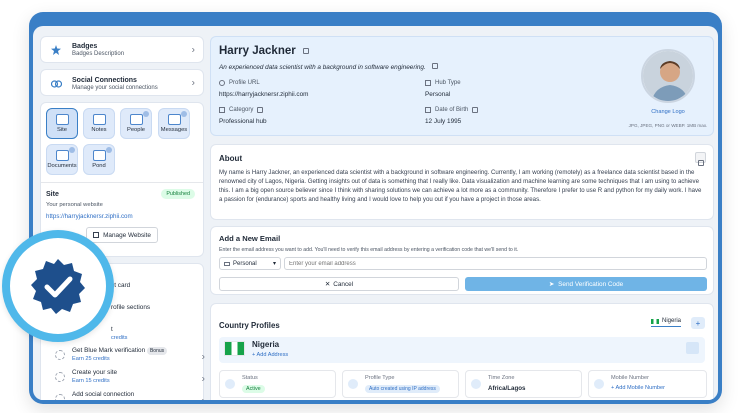 Image resolution: width=738 pixels, height=413 pixels. I want to click on time-zone-field: Time Zone Africa/Lagos, so click(523, 384).